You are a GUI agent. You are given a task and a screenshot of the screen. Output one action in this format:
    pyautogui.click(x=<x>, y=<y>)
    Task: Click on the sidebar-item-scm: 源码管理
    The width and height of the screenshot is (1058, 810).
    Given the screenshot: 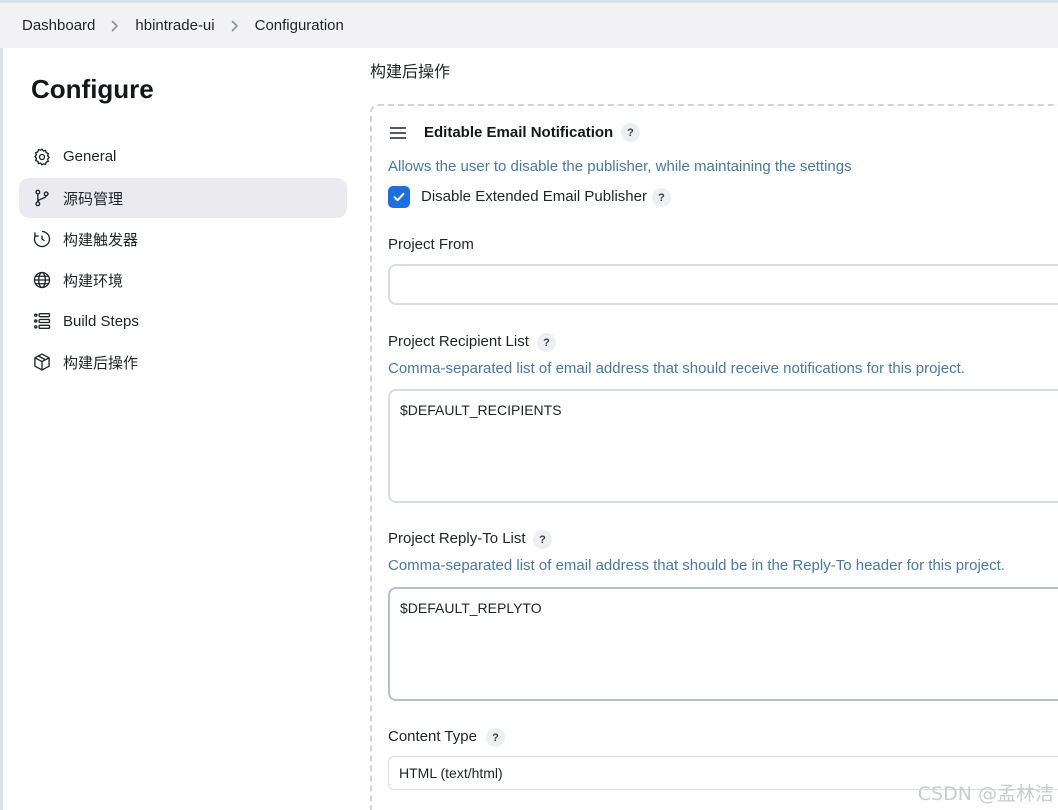 What is the action you would take?
    pyautogui.click(x=183, y=198)
    